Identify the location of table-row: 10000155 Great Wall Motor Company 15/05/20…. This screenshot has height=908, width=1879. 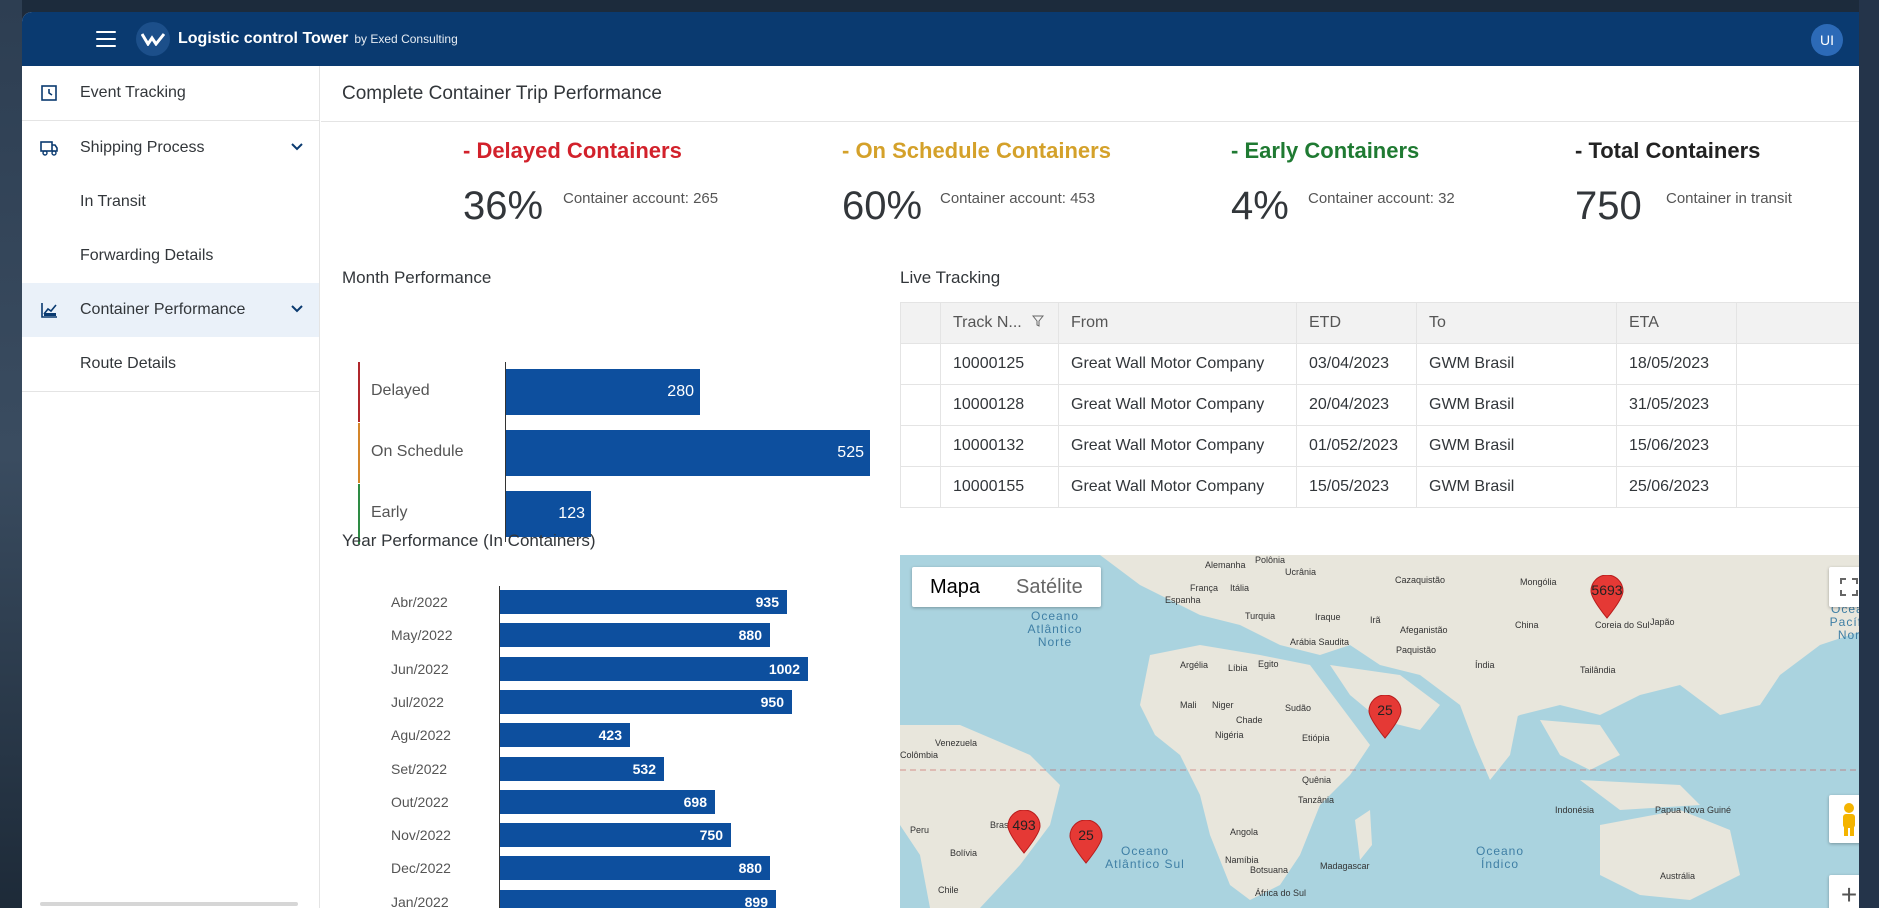
(1389, 487).